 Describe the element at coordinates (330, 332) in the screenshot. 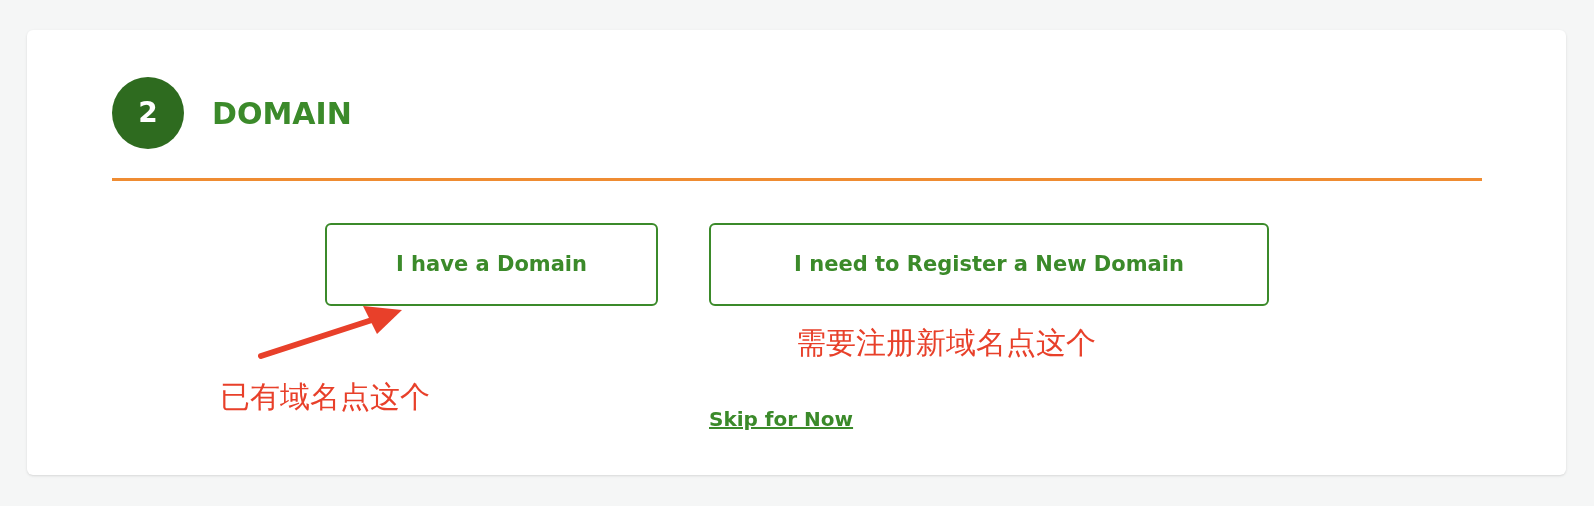

I see `arrow-icon` at that location.